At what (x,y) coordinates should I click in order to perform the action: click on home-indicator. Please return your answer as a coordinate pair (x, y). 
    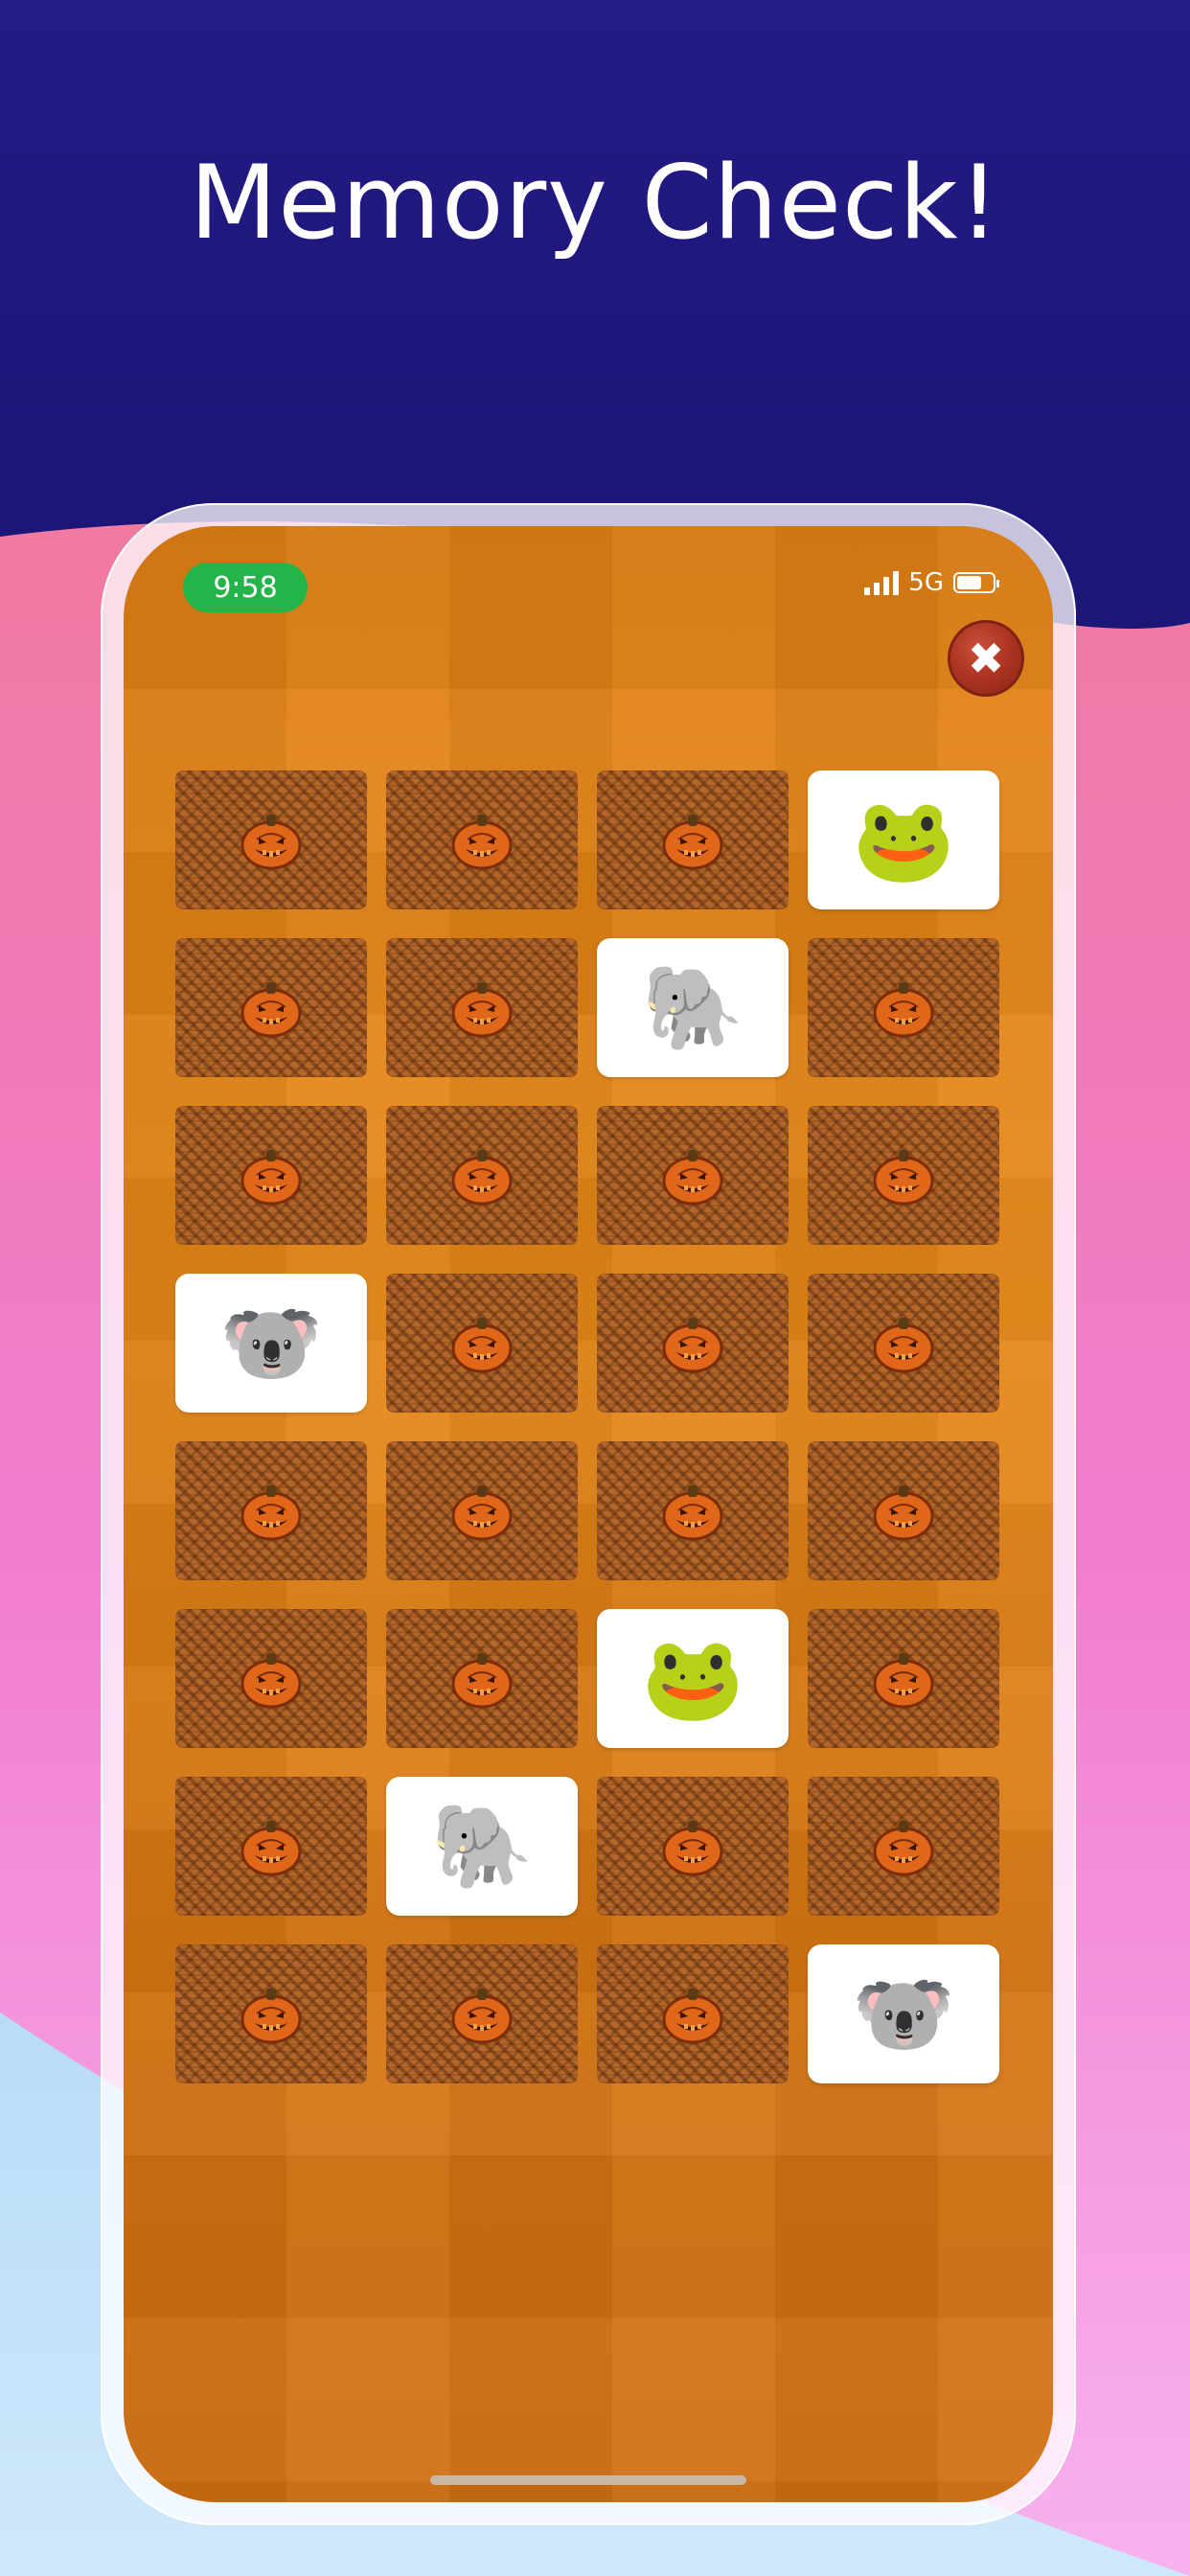
    Looking at the image, I should click on (588, 2480).